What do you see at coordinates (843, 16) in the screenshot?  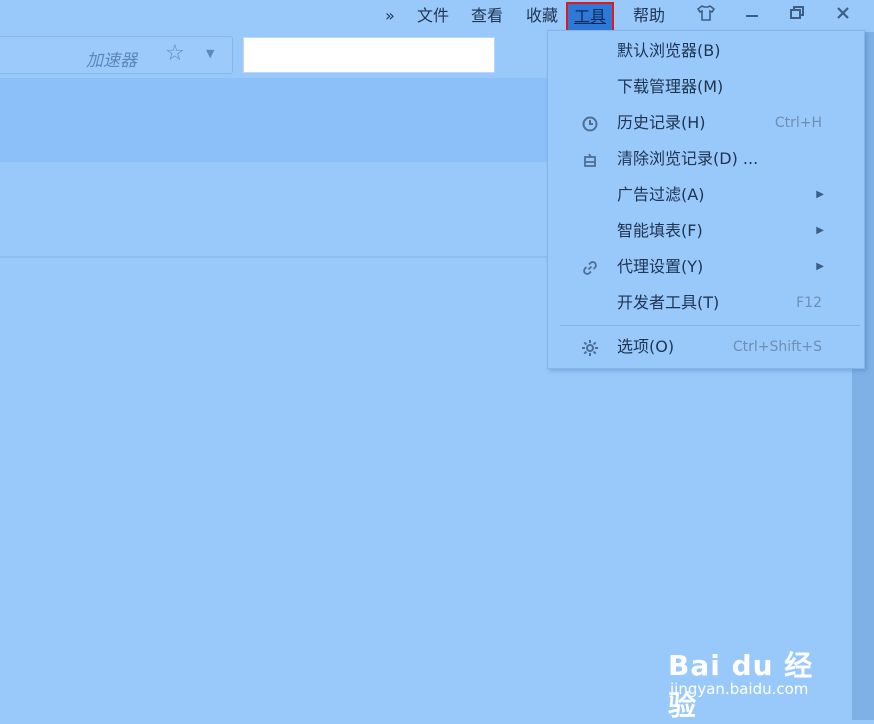 I see `close-icon` at bounding box center [843, 16].